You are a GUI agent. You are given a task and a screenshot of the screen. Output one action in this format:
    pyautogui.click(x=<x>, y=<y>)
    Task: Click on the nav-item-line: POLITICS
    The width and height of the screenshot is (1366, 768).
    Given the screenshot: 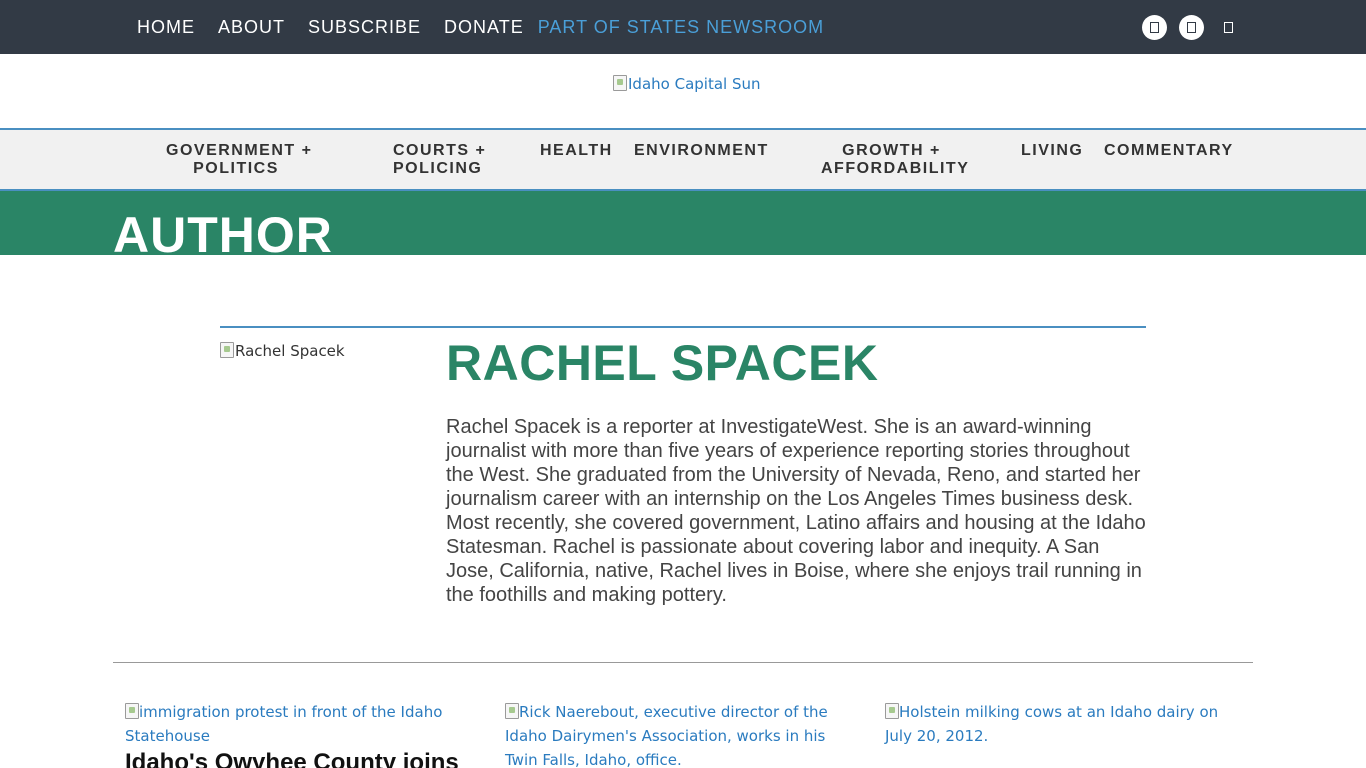 What is the action you would take?
    pyautogui.click(x=236, y=168)
    